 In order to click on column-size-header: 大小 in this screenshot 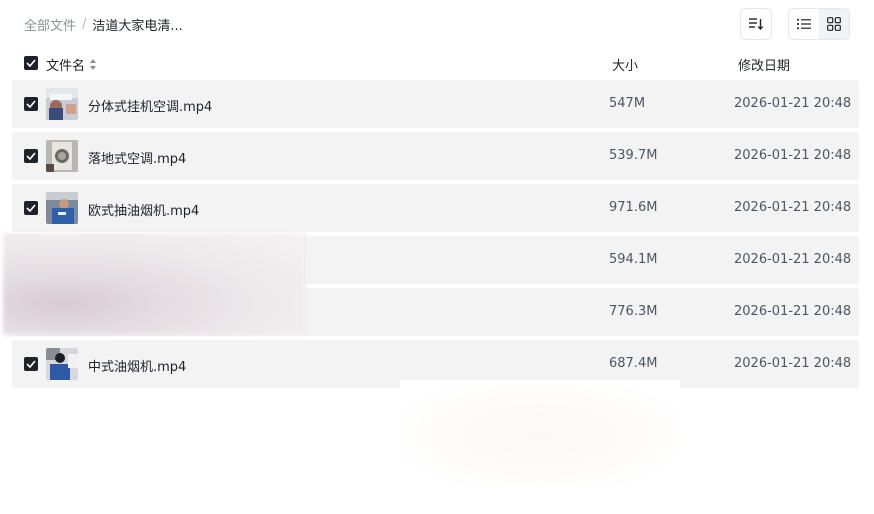, I will do `click(625, 64)`.